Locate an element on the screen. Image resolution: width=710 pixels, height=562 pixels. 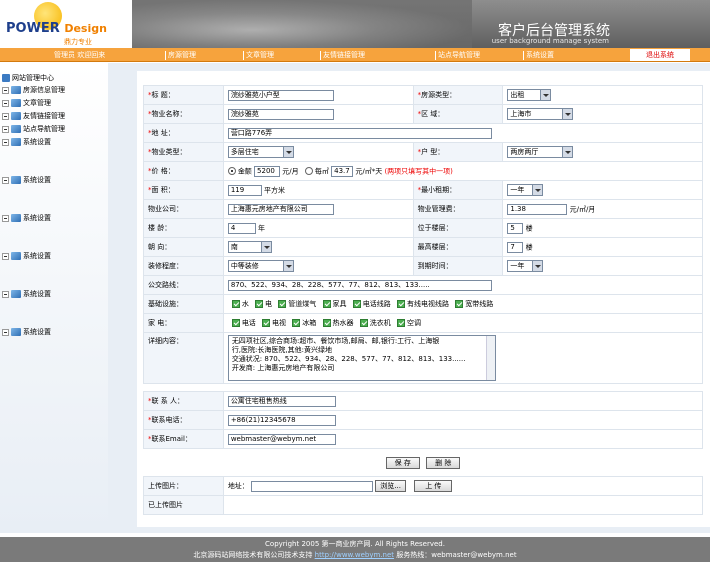
tree-root: 网站管理中心 is located at coordinates (28, 78).